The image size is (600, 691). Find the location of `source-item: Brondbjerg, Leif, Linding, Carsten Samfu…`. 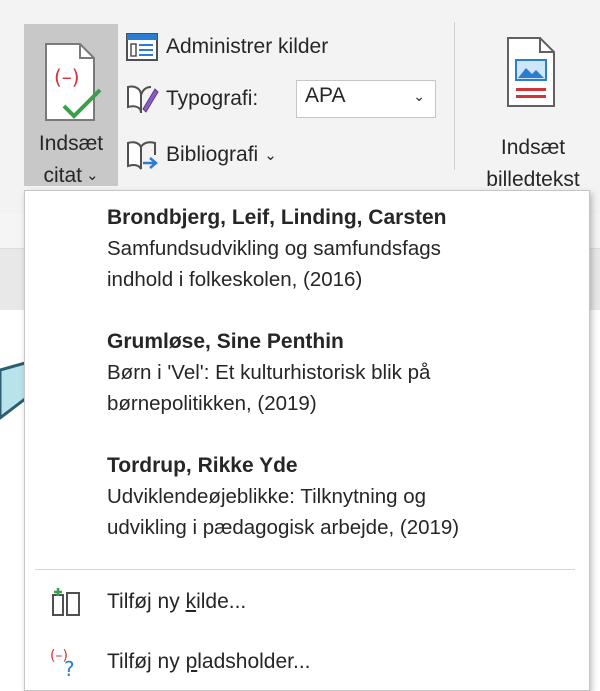

source-item: Brondbjerg, Leif, Linding, Carsten Samfu… is located at coordinates (342, 249).